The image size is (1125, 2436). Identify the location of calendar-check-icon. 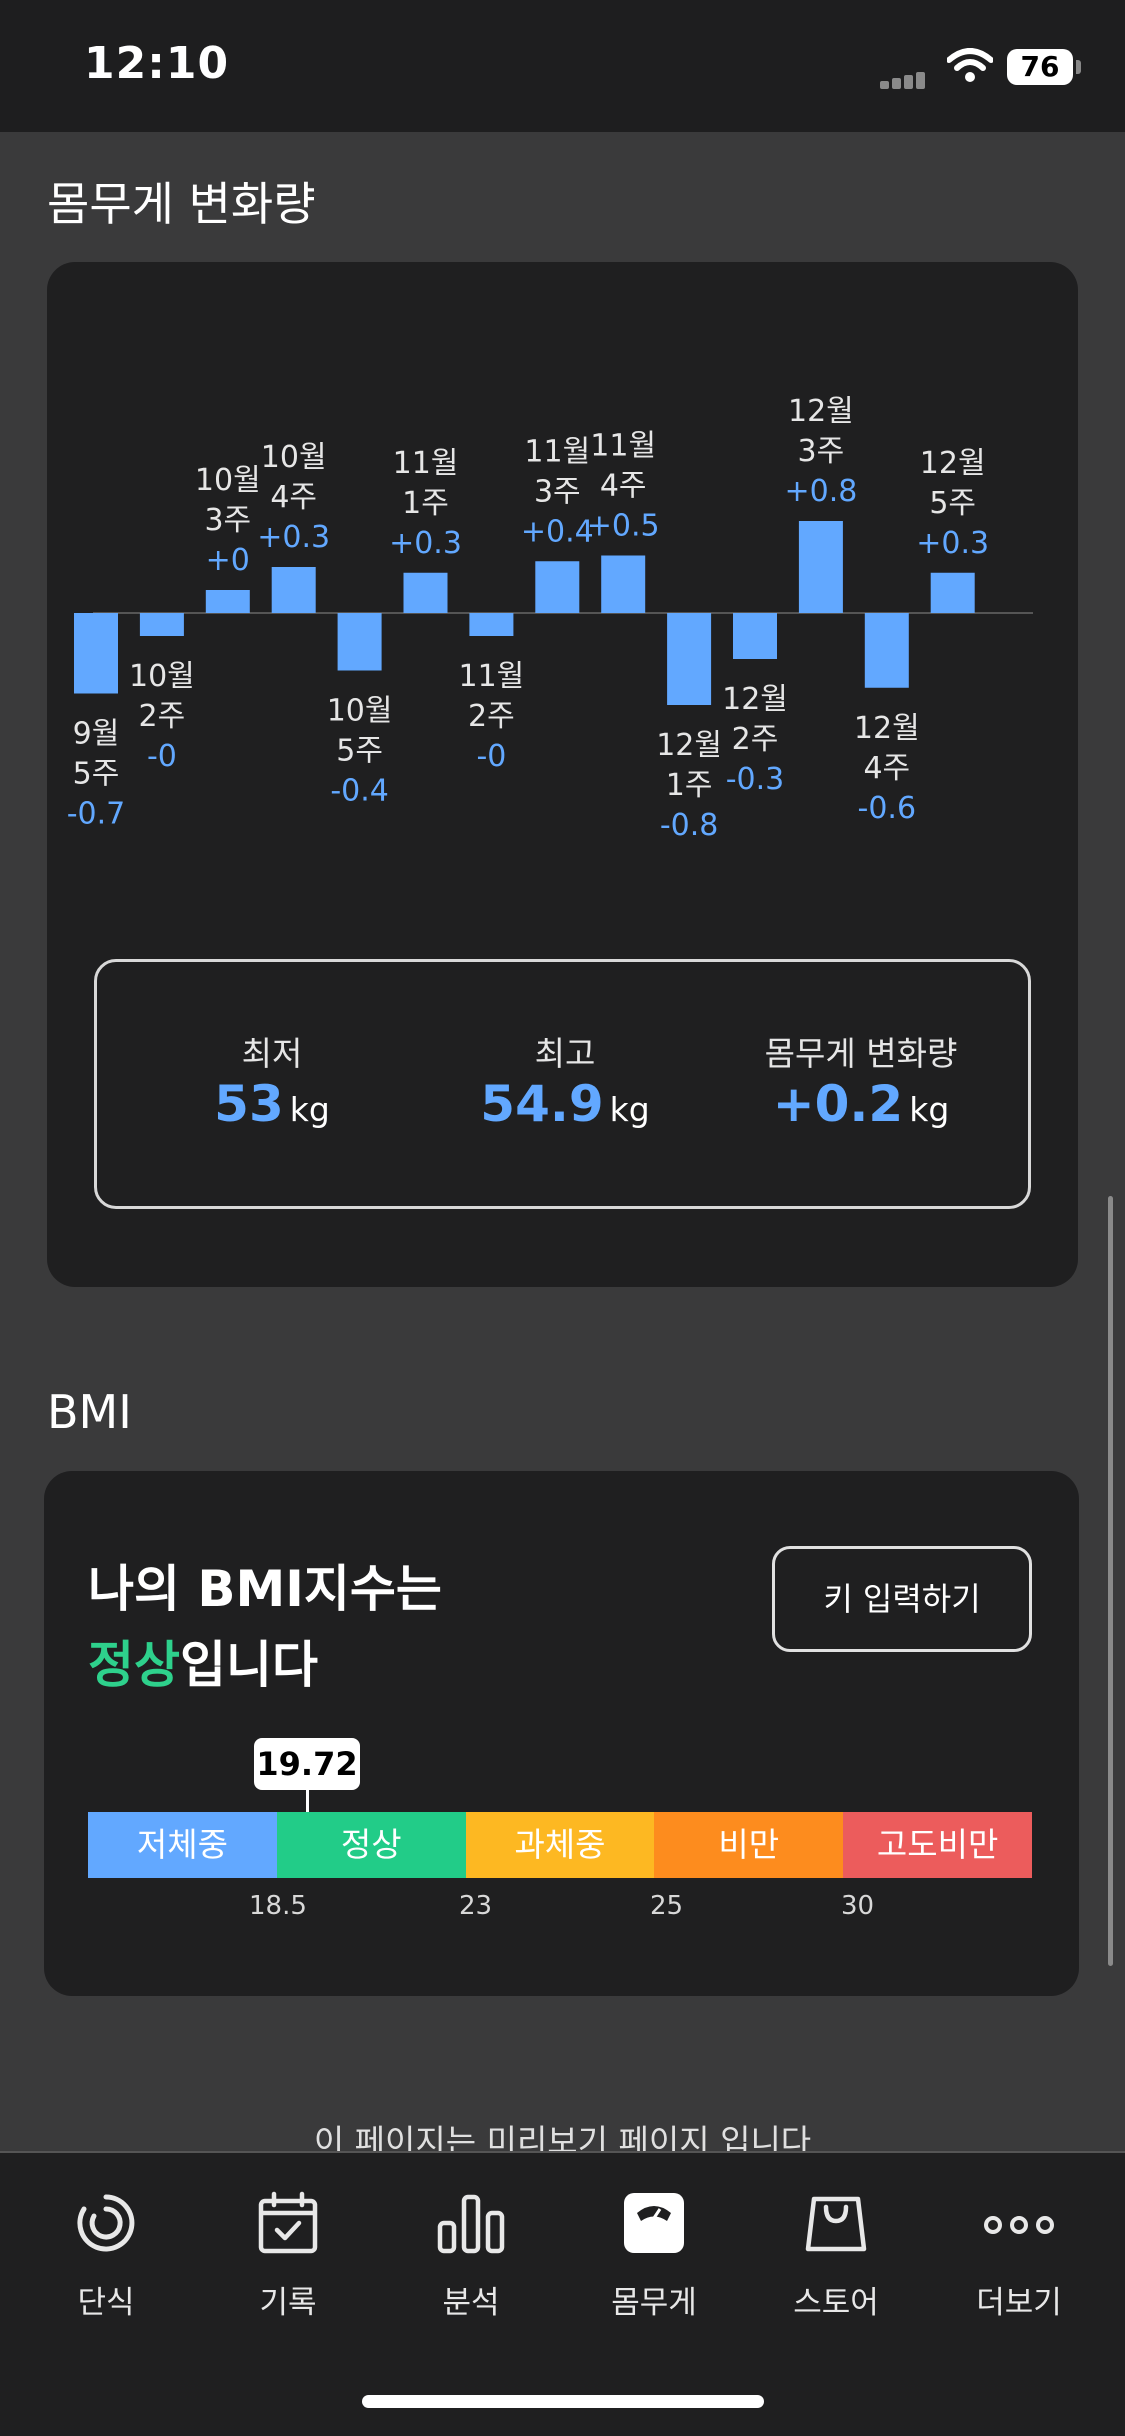
(288, 2222).